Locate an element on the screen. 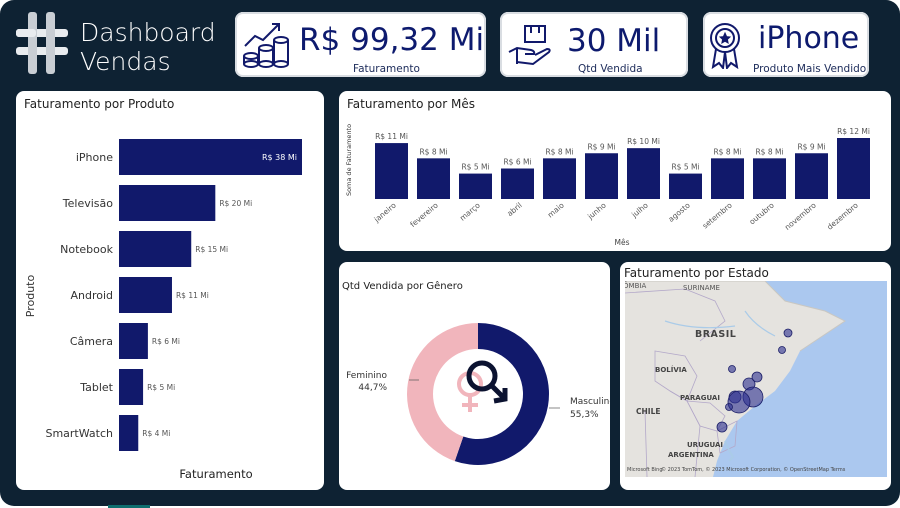 The image size is (900, 508). month-y-axis-label: Soma de Faturamento is located at coordinates (349, 160).